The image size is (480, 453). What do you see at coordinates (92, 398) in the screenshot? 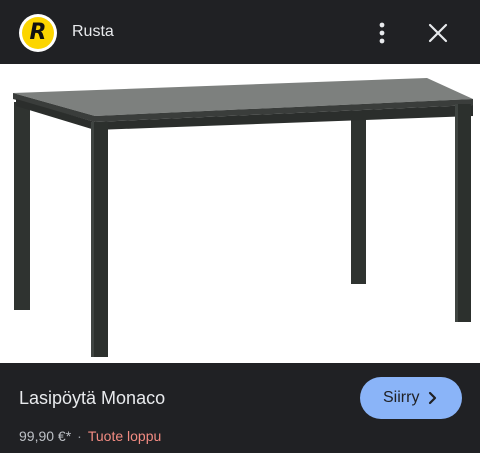
I see `product-title: Lasipöytä Monaco` at bounding box center [92, 398].